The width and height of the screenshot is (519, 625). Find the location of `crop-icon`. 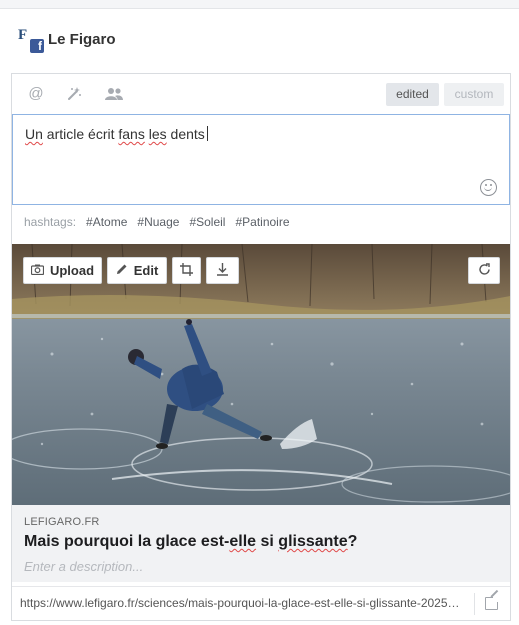

crop-icon is located at coordinates (186, 270).